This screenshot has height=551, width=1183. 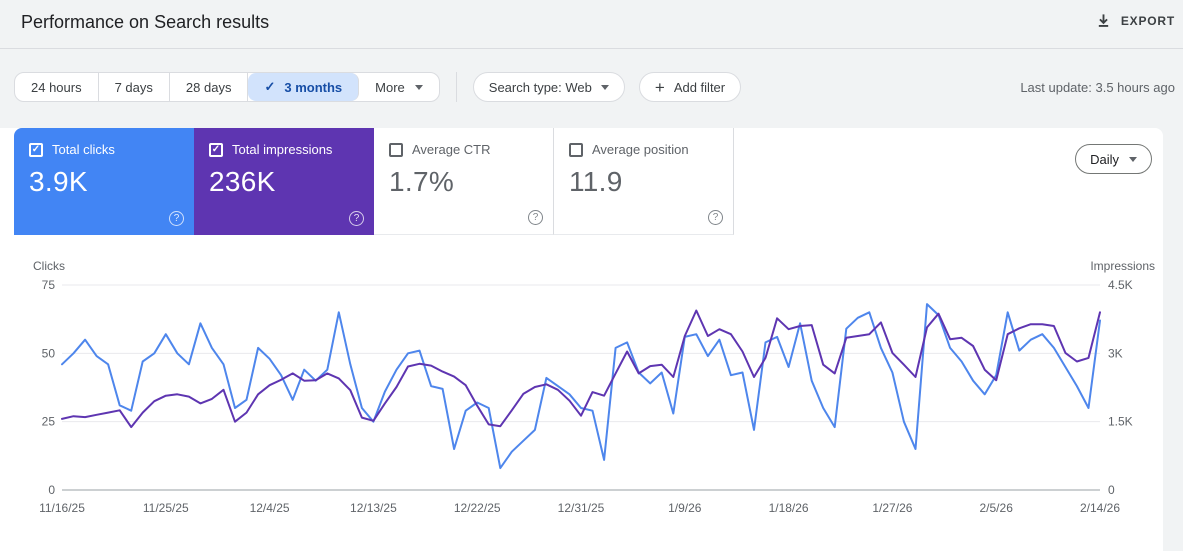 What do you see at coordinates (591, 48) in the screenshot?
I see `header-divider` at bounding box center [591, 48].